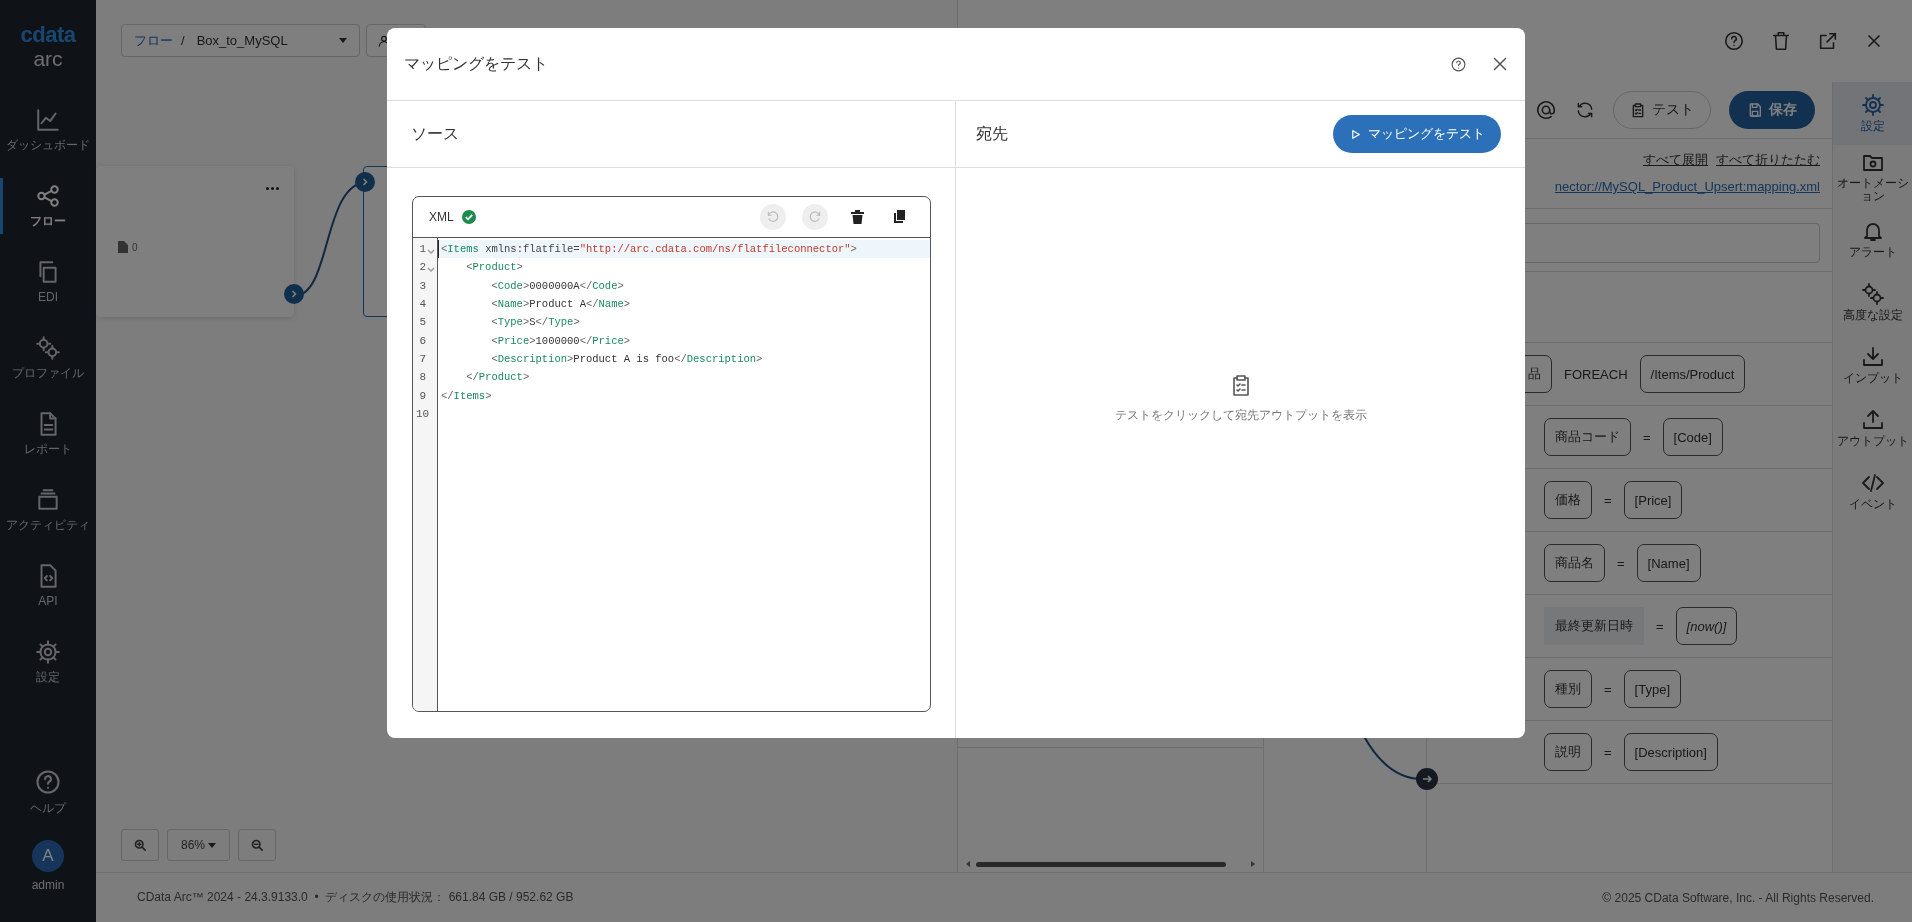 This screenshot has height=922, width=1912. Describe the element at coordinates (422, 358) in the screenshot. I see `line-number: 7` at that location.